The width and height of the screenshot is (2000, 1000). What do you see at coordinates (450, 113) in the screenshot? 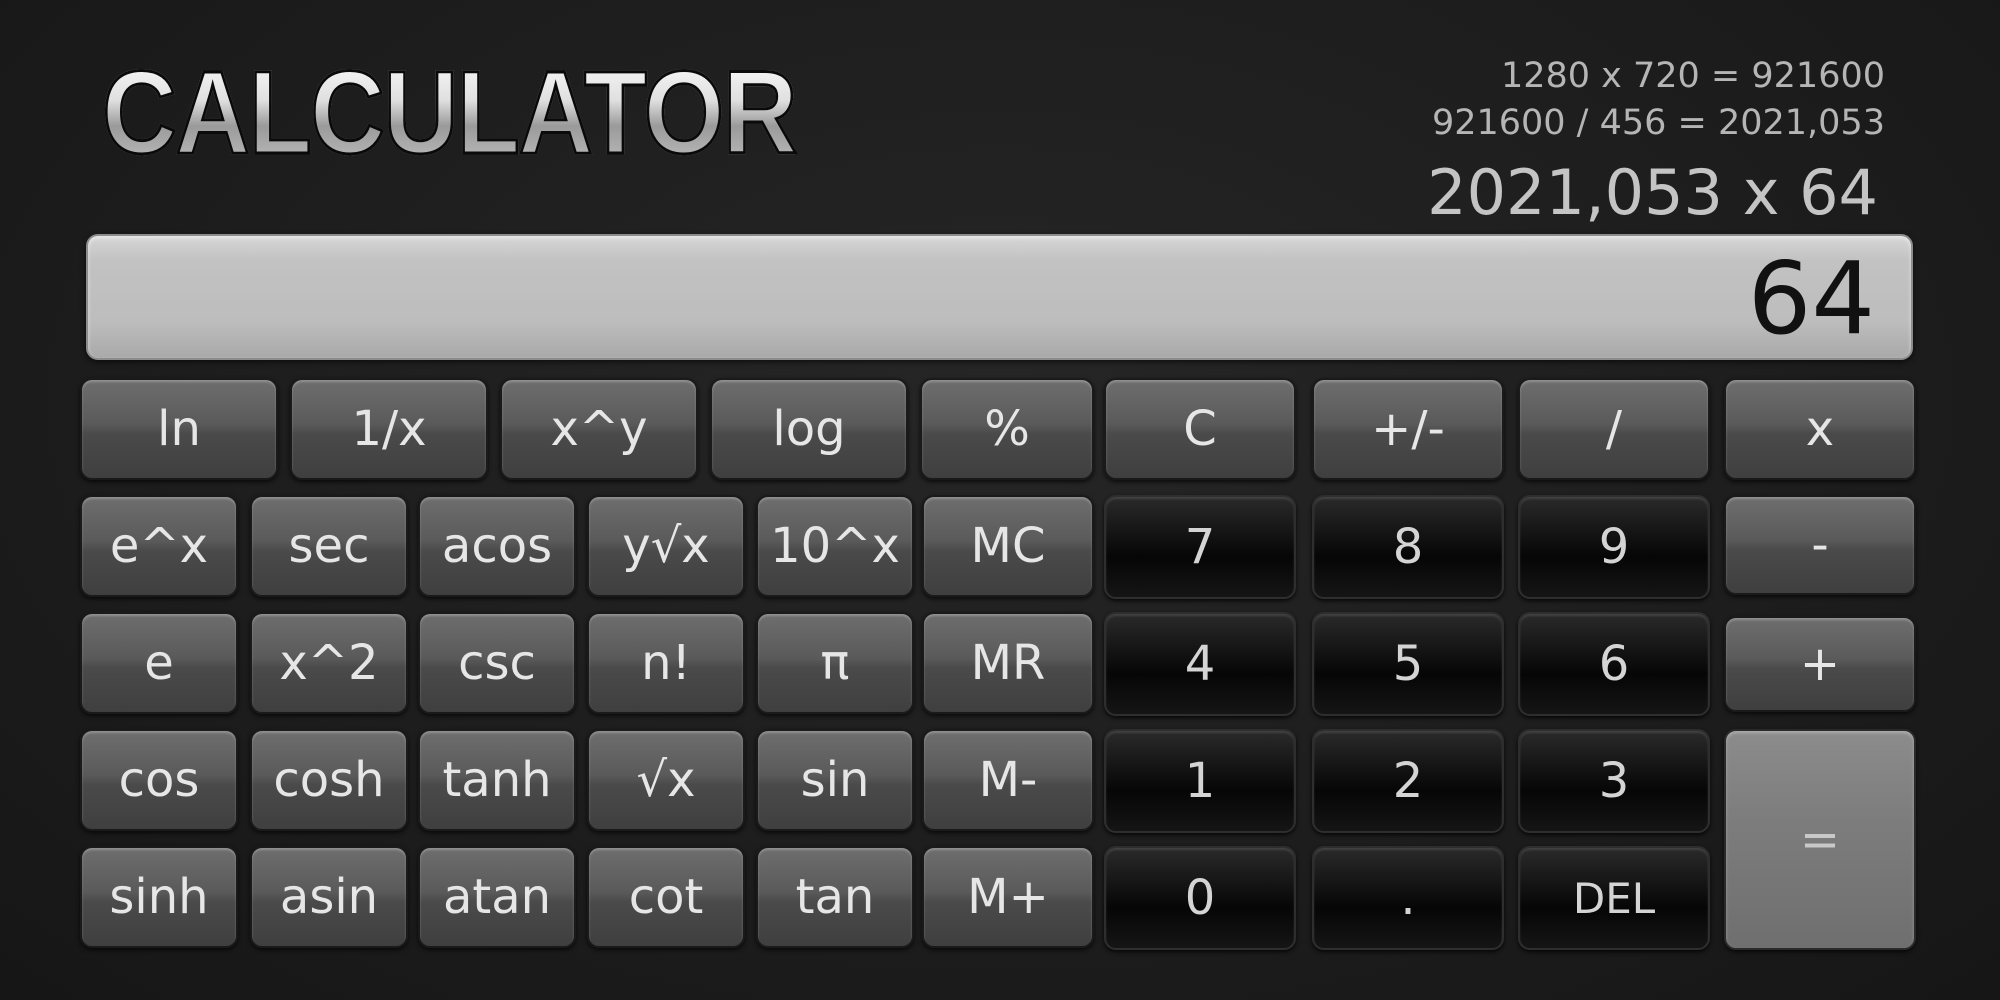
I see `app-title: CALCULATOR` at bounding box center [450, 113].